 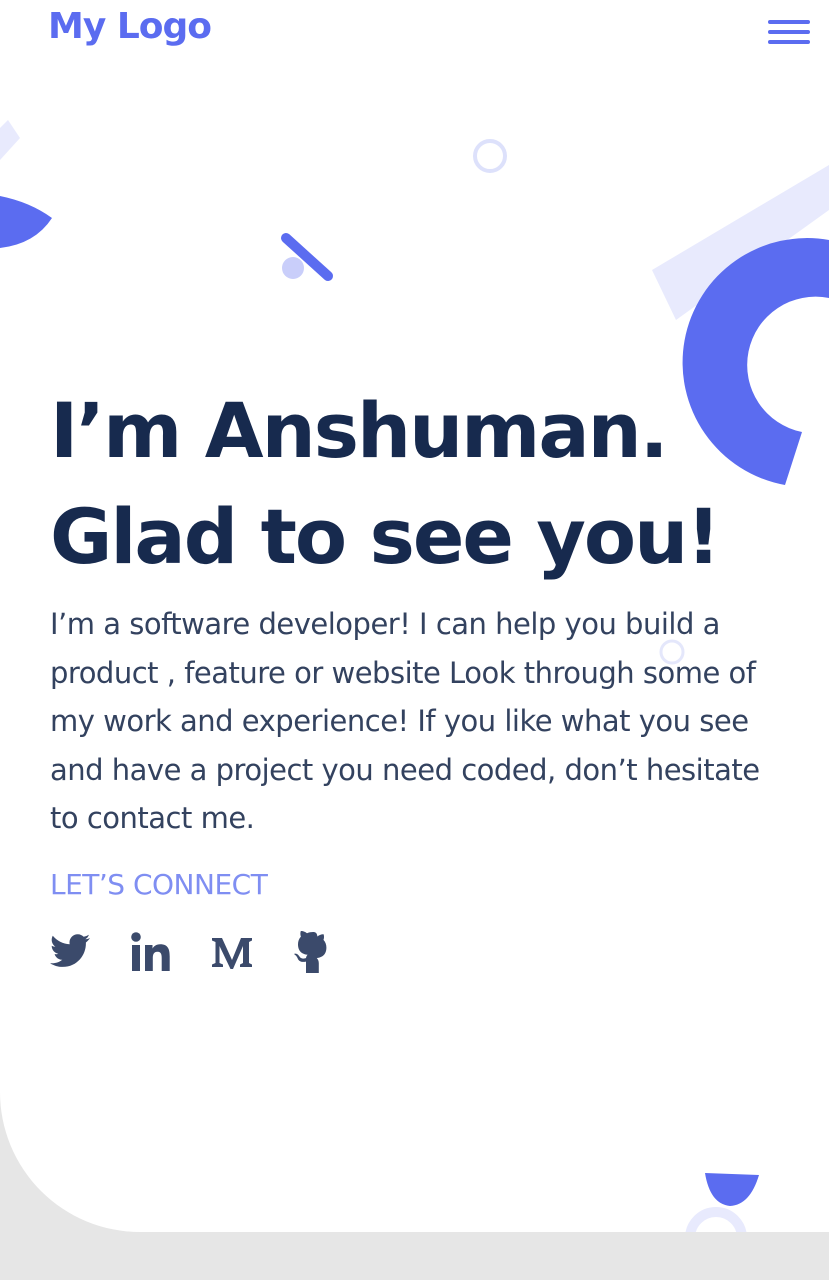 I want to click on twitter-link, so click(x=70, y=952).